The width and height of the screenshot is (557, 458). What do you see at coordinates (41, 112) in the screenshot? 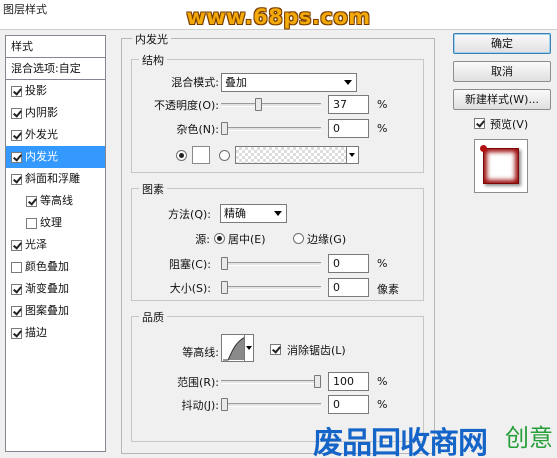
I see `style-item-label: 内阴影` at bounding box center [41, 112].